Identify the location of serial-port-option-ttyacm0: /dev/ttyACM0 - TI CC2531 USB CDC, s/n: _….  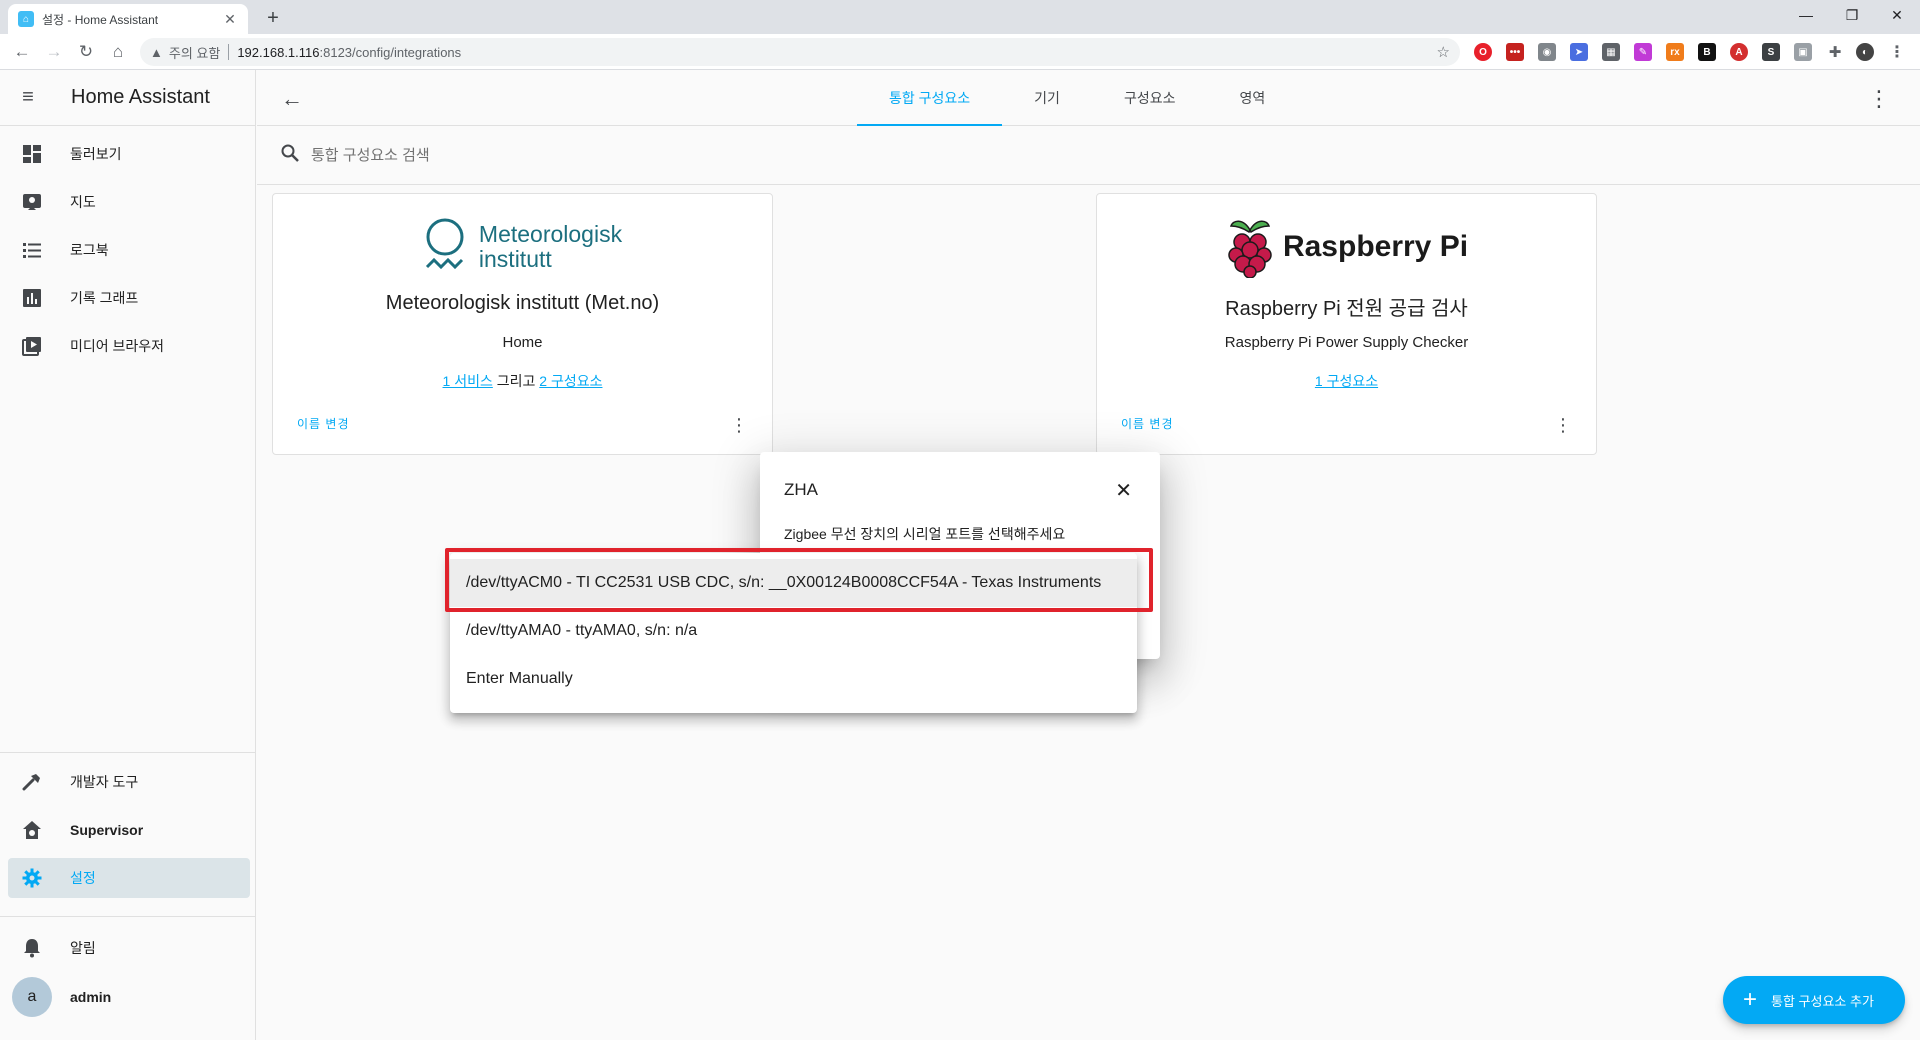
(793, 583).